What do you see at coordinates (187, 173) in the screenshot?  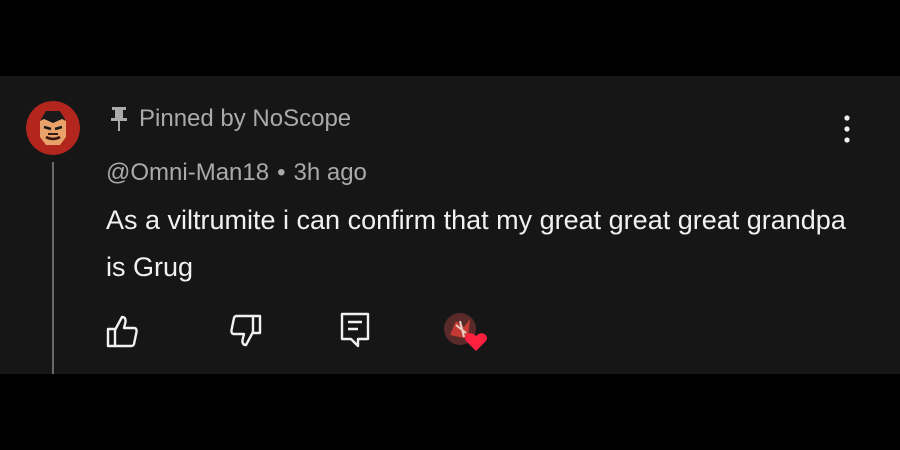 I see `comment-author: @Omni-Man18` at bounding box center [187, 173].